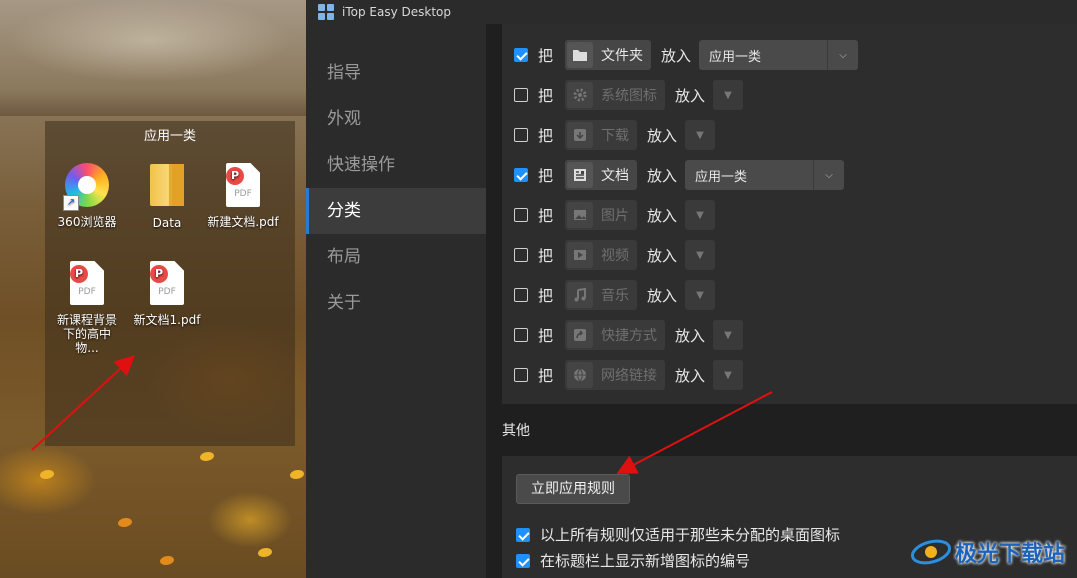 Image resolution: width=1077 pixels, height=578 pixels. I want to click on nav-item-layout: 布局, so click(396, 257).